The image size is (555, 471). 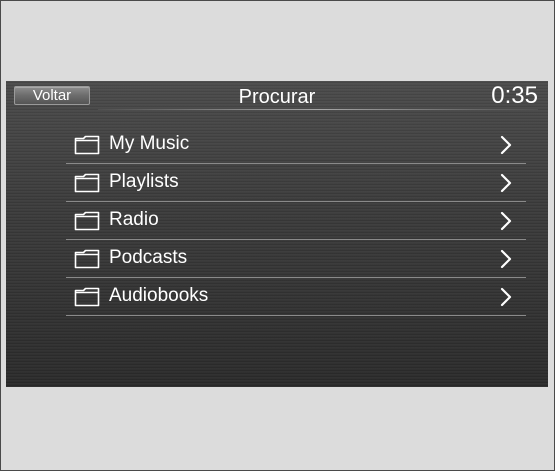 What do you see at coordinates (296, 183) in the screenshot?
I see `menu-item-playlists: Playlists` at bounding box center [296, 183].